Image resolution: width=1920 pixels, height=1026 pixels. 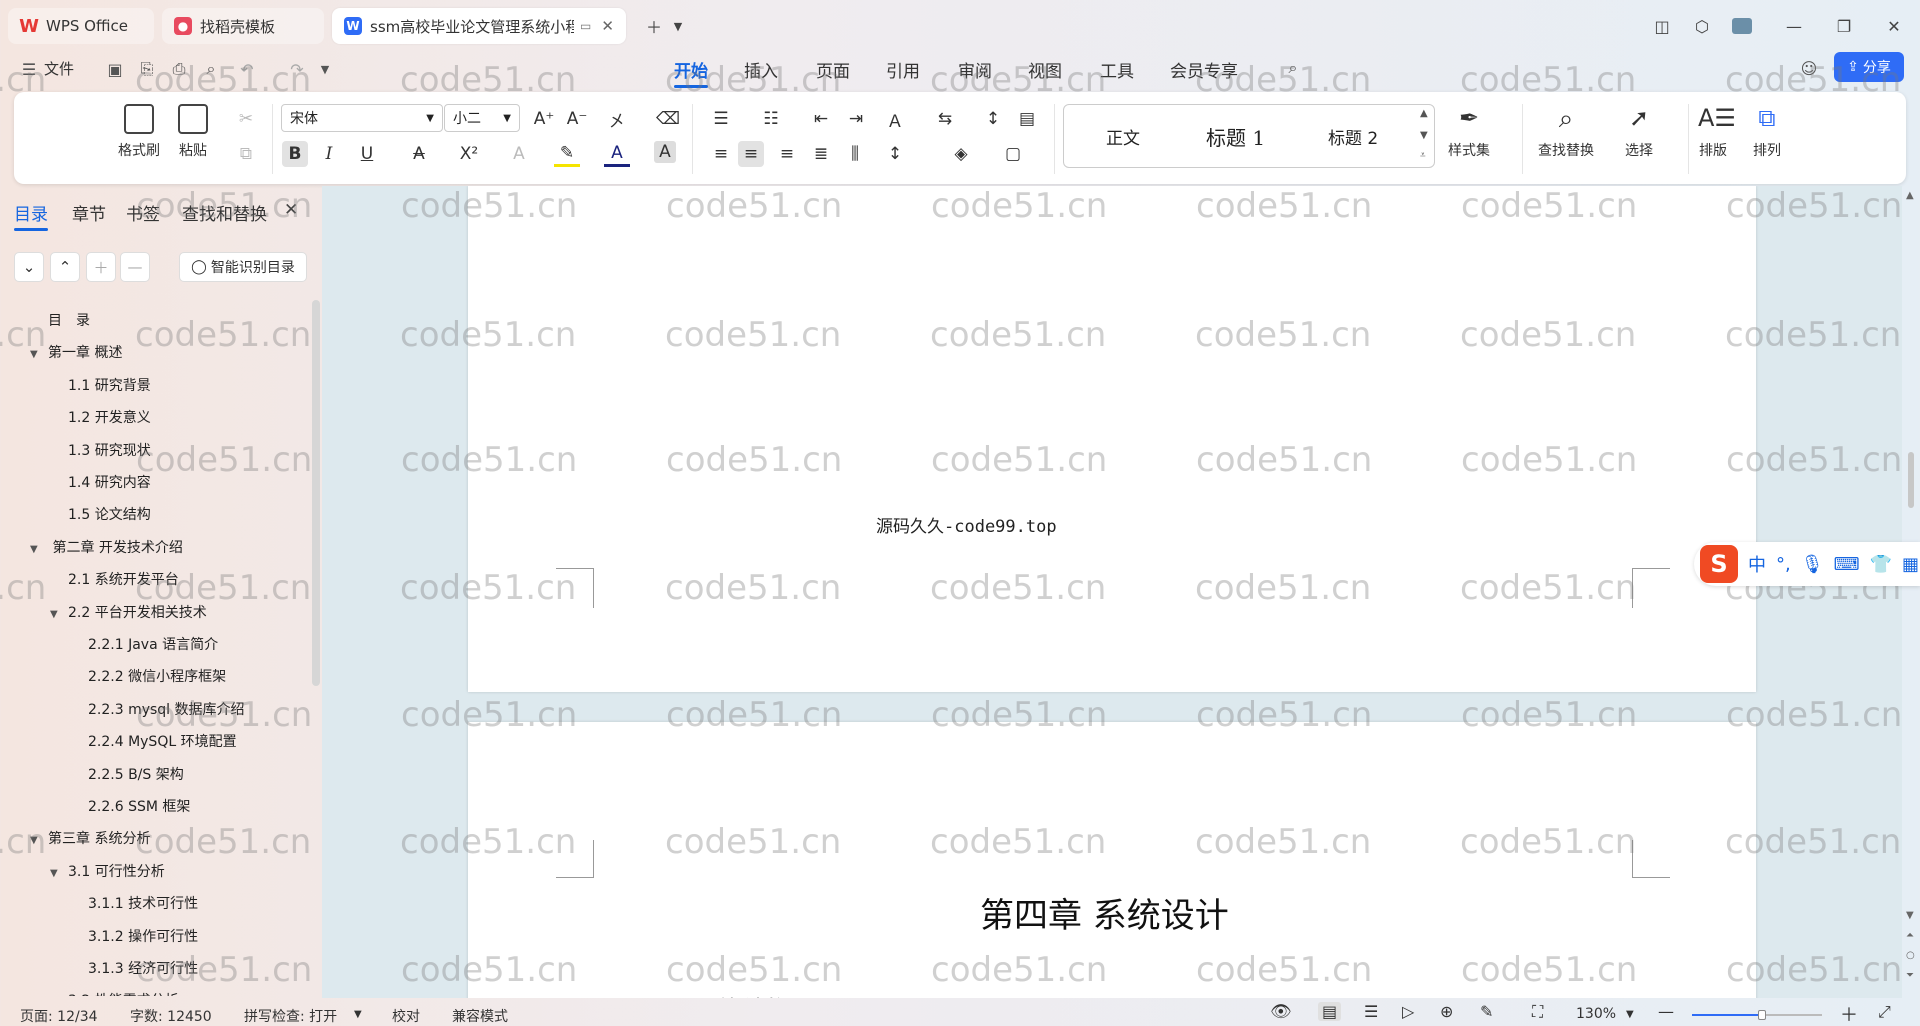 I want to click on select-button: ➚ 选择, so click(x=1639, y=132).